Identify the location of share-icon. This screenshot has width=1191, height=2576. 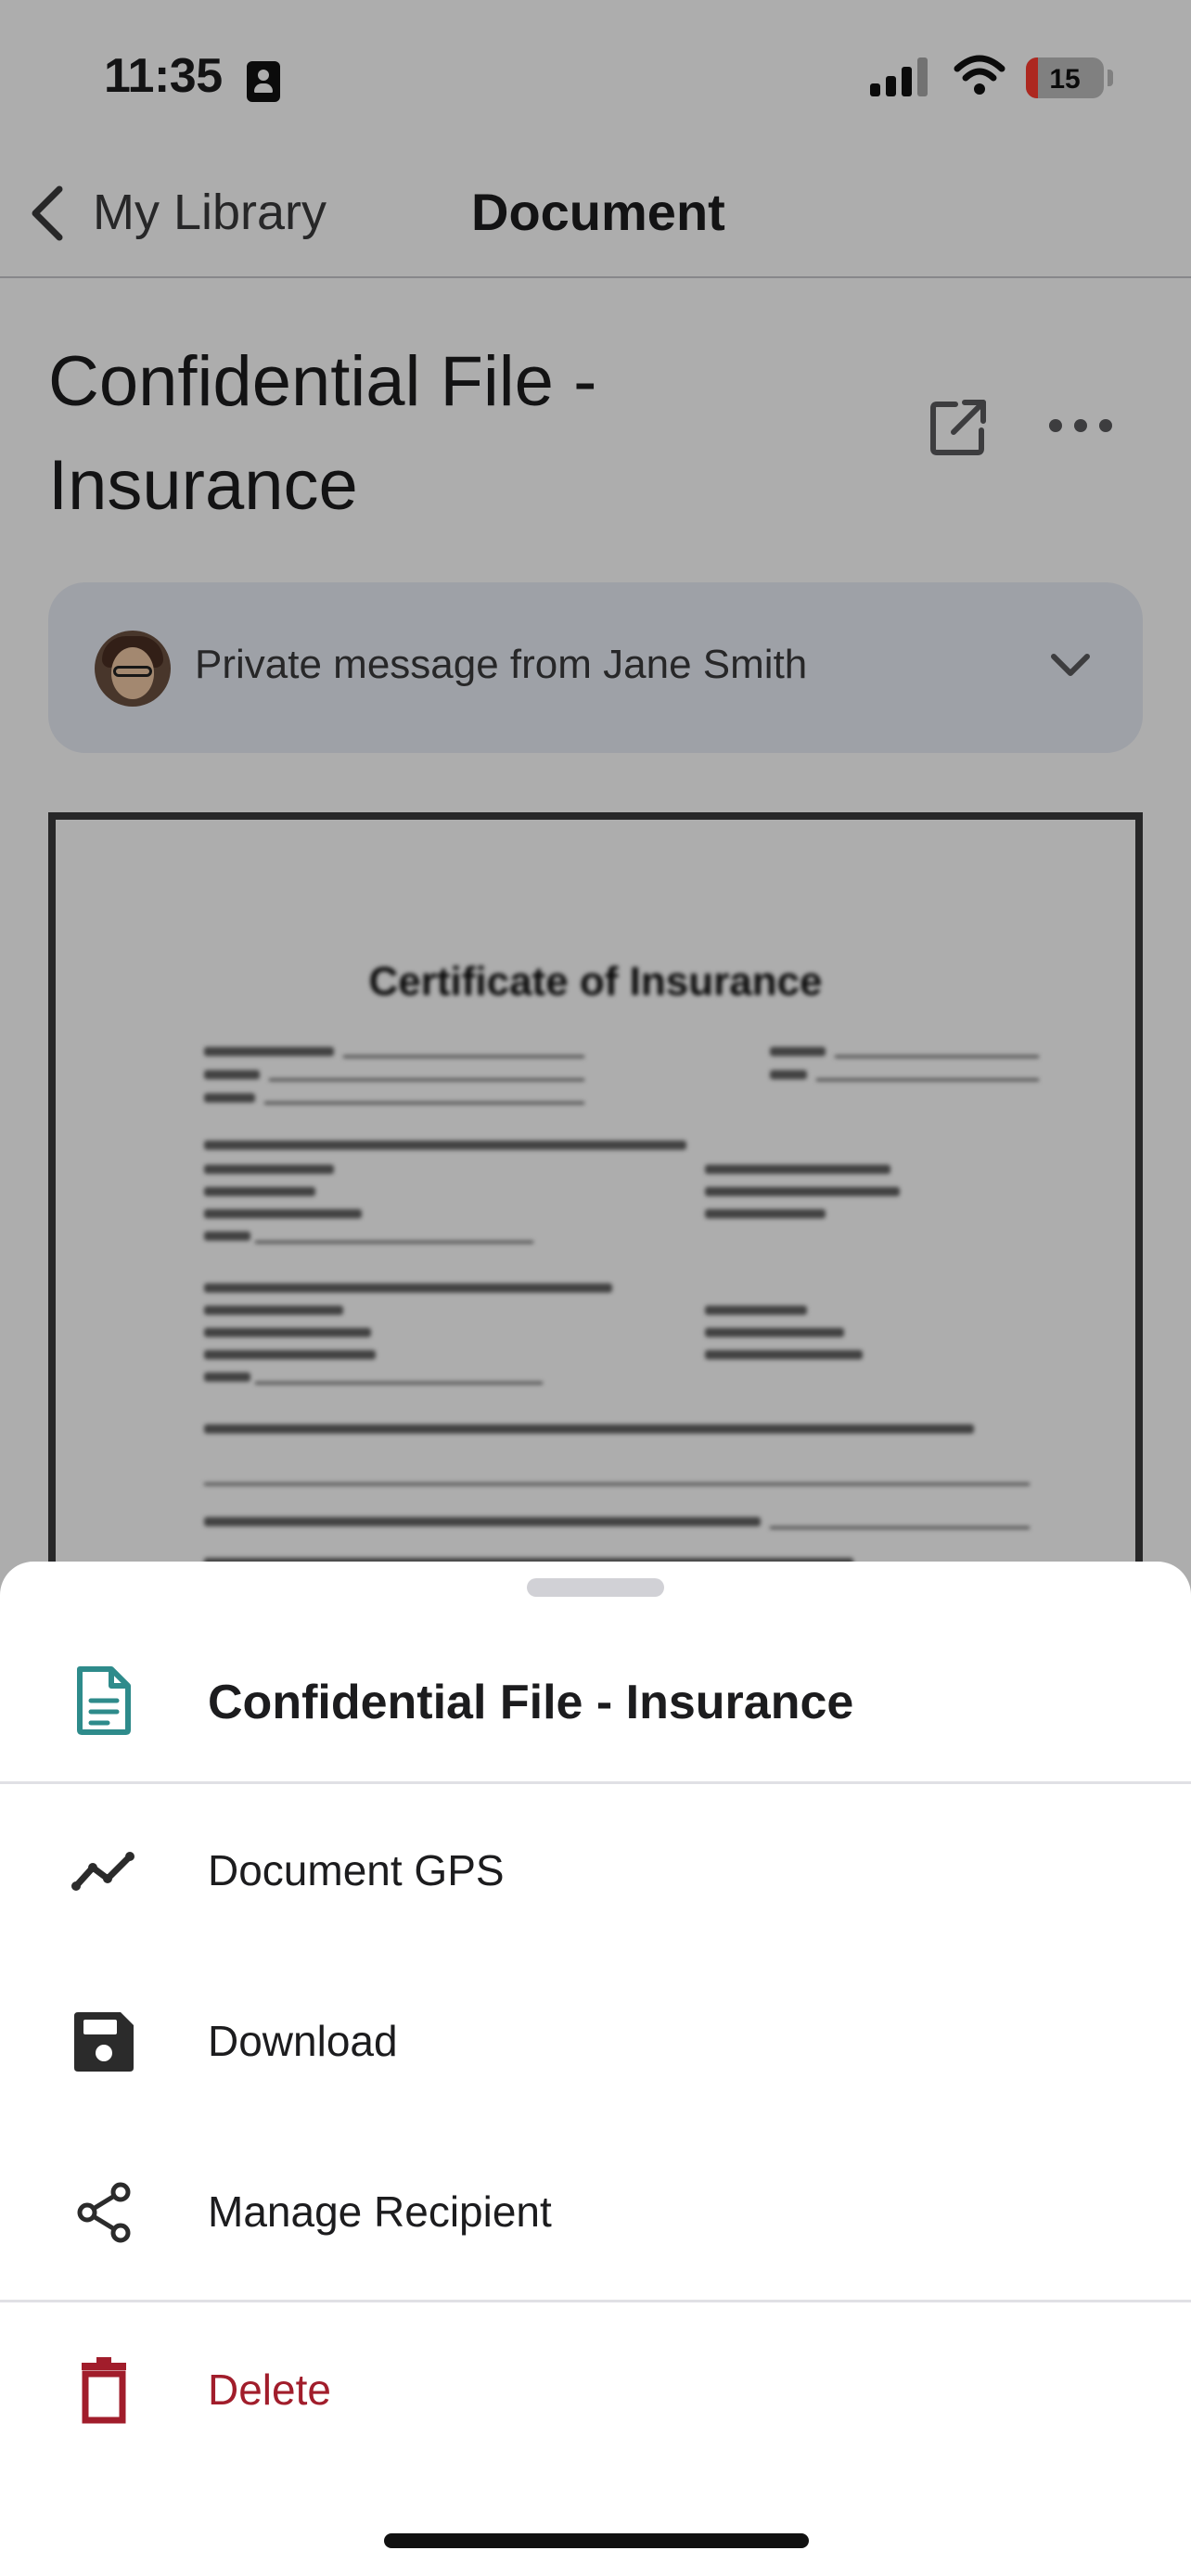
(104, 2212).